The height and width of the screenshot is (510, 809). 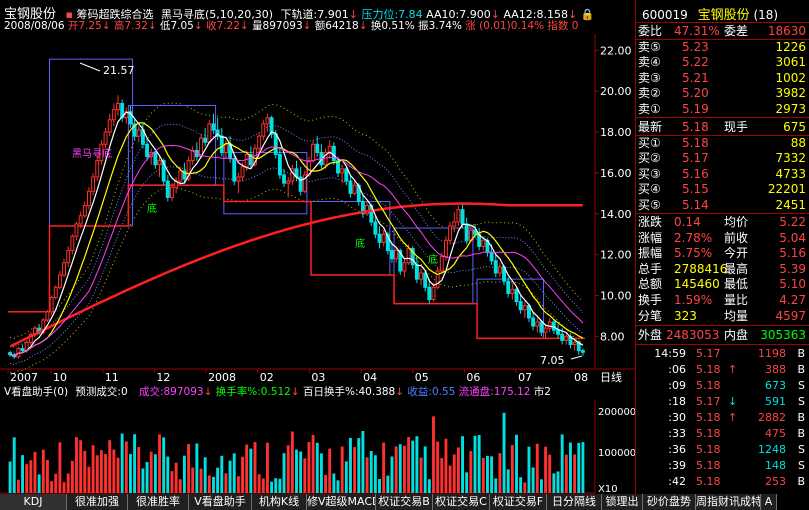 I want to click on volume-axis-200000: 200000, so click(x=616, y=412).